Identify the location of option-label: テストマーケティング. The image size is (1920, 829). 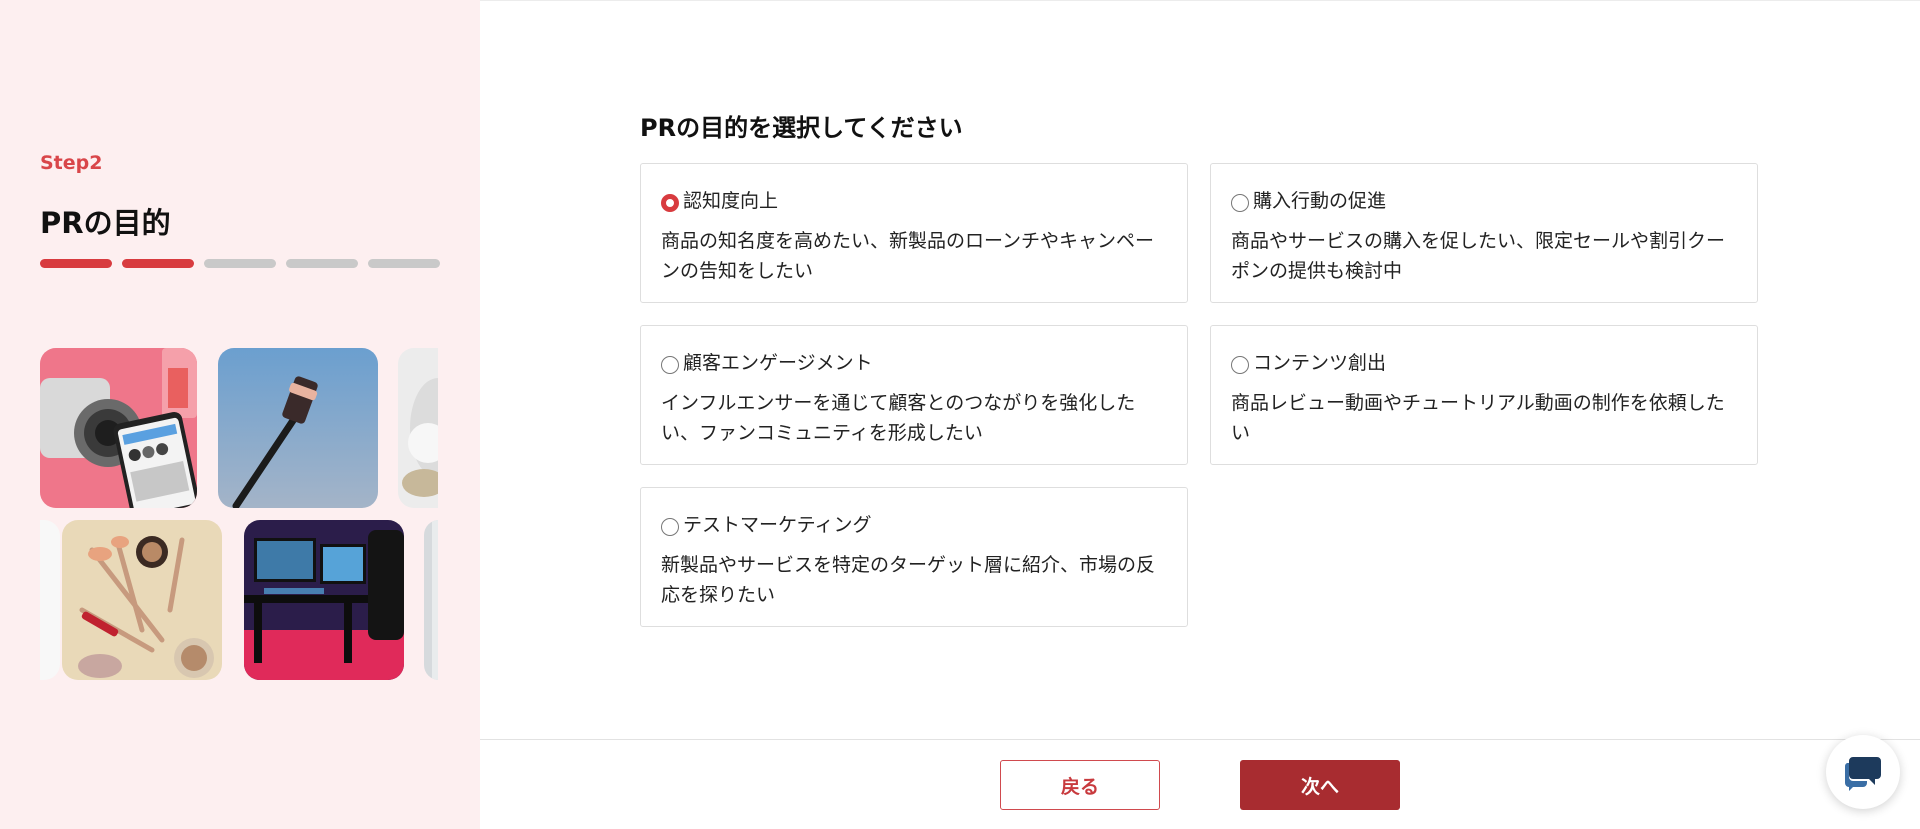
(777, 525).